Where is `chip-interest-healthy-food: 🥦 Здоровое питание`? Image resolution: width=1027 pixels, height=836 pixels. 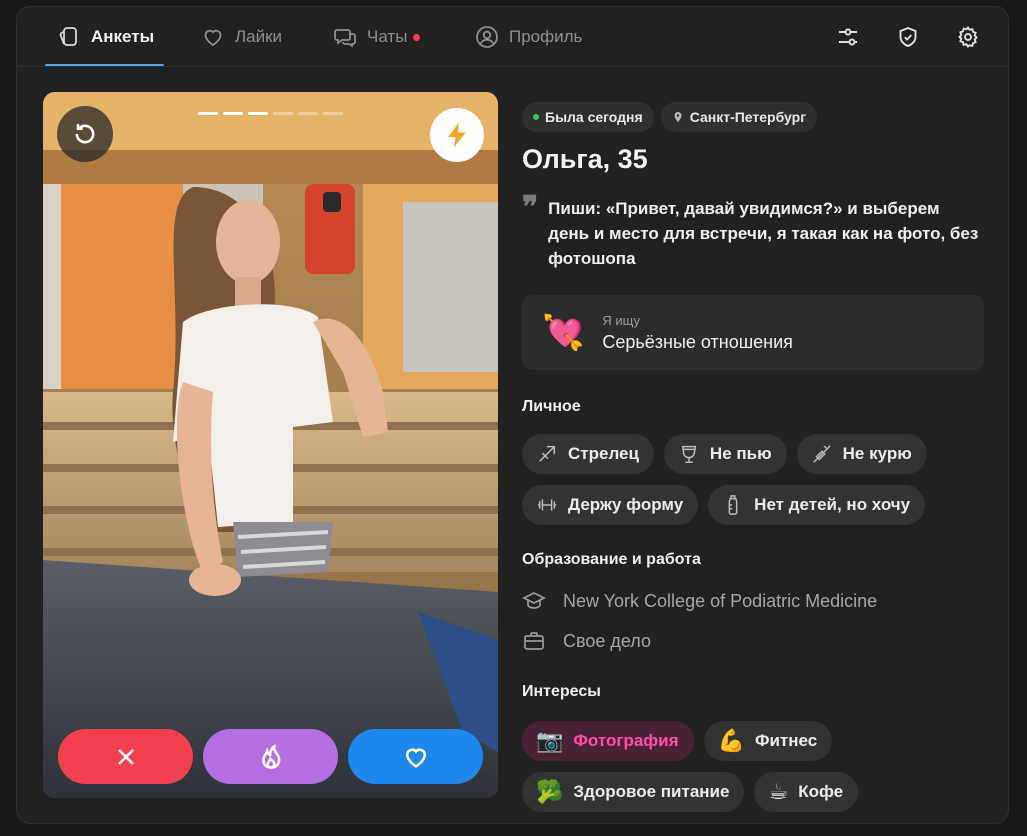 chip-interest-healthy-food: 🥦 Здоровое питание is located at coordinates (633, 792).